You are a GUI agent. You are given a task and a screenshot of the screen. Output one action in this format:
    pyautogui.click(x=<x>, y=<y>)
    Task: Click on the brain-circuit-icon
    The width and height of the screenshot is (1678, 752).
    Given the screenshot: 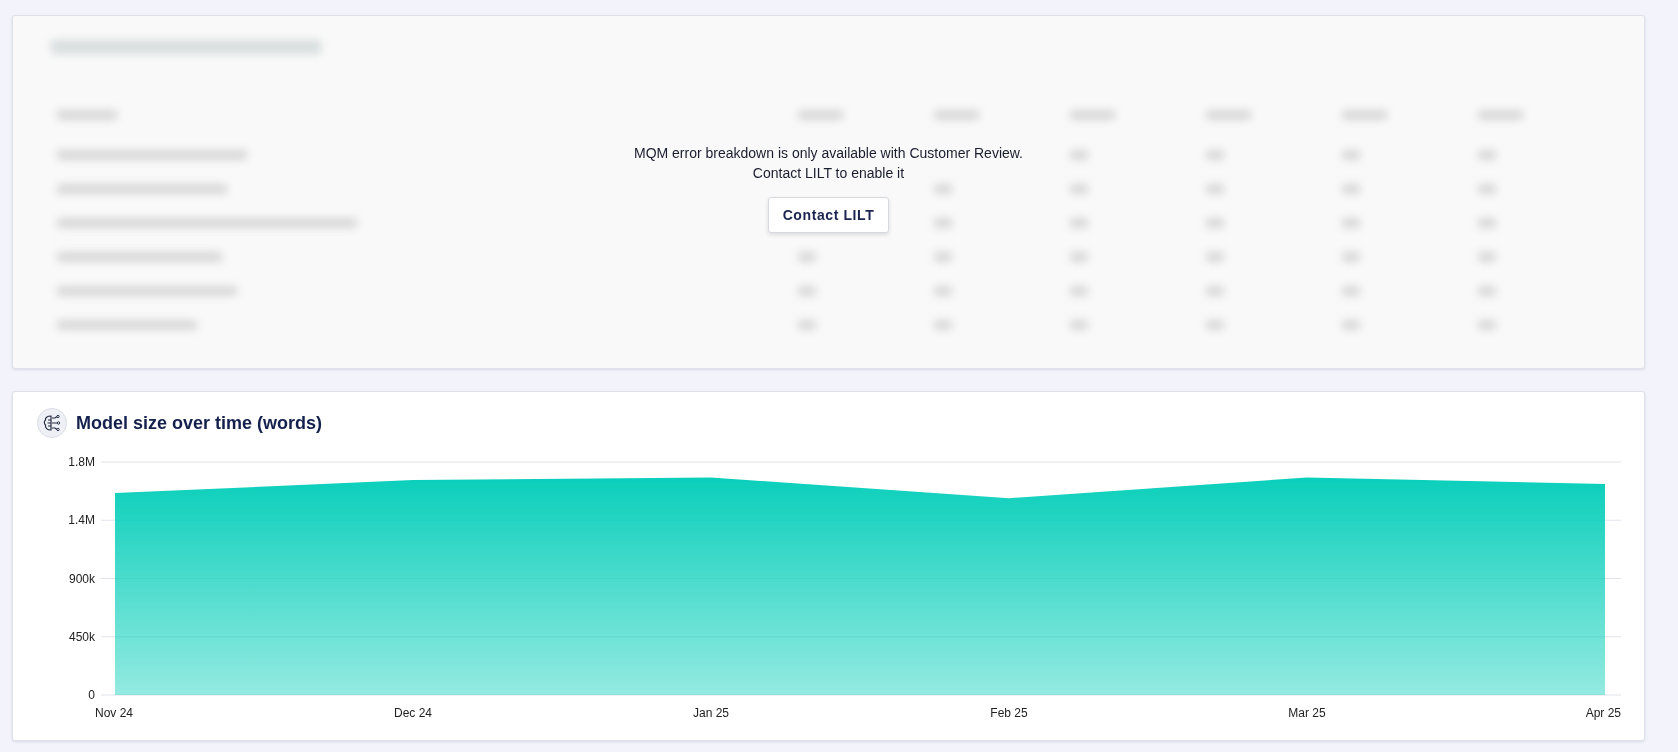 What is the action you would take?
    pyautogui.click(x=52, y=423)
    